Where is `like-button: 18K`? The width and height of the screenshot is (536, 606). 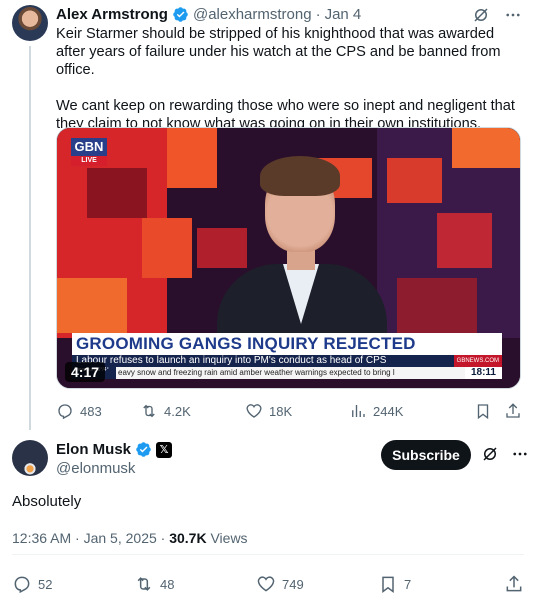 like-button: 18K is located at coordinates (297, 411).